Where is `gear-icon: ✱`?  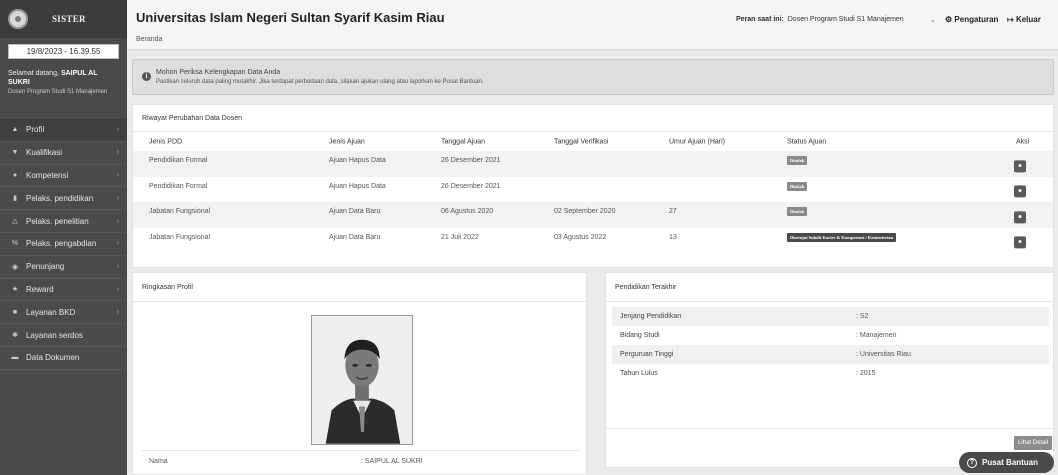
gear-icon: ✱ is located at coordinates (15, 336).